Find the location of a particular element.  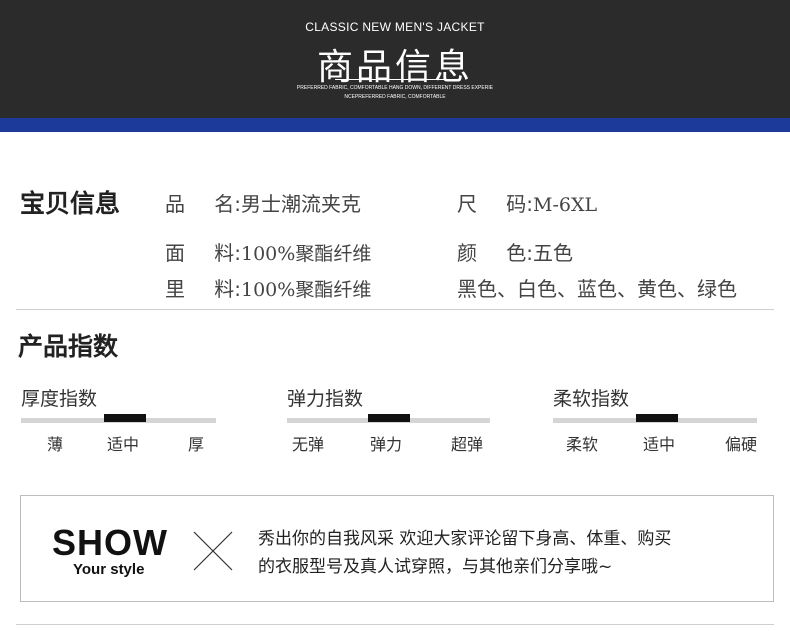

elasticity-label-medium: 弹力 is located at coordinates (386, 444).